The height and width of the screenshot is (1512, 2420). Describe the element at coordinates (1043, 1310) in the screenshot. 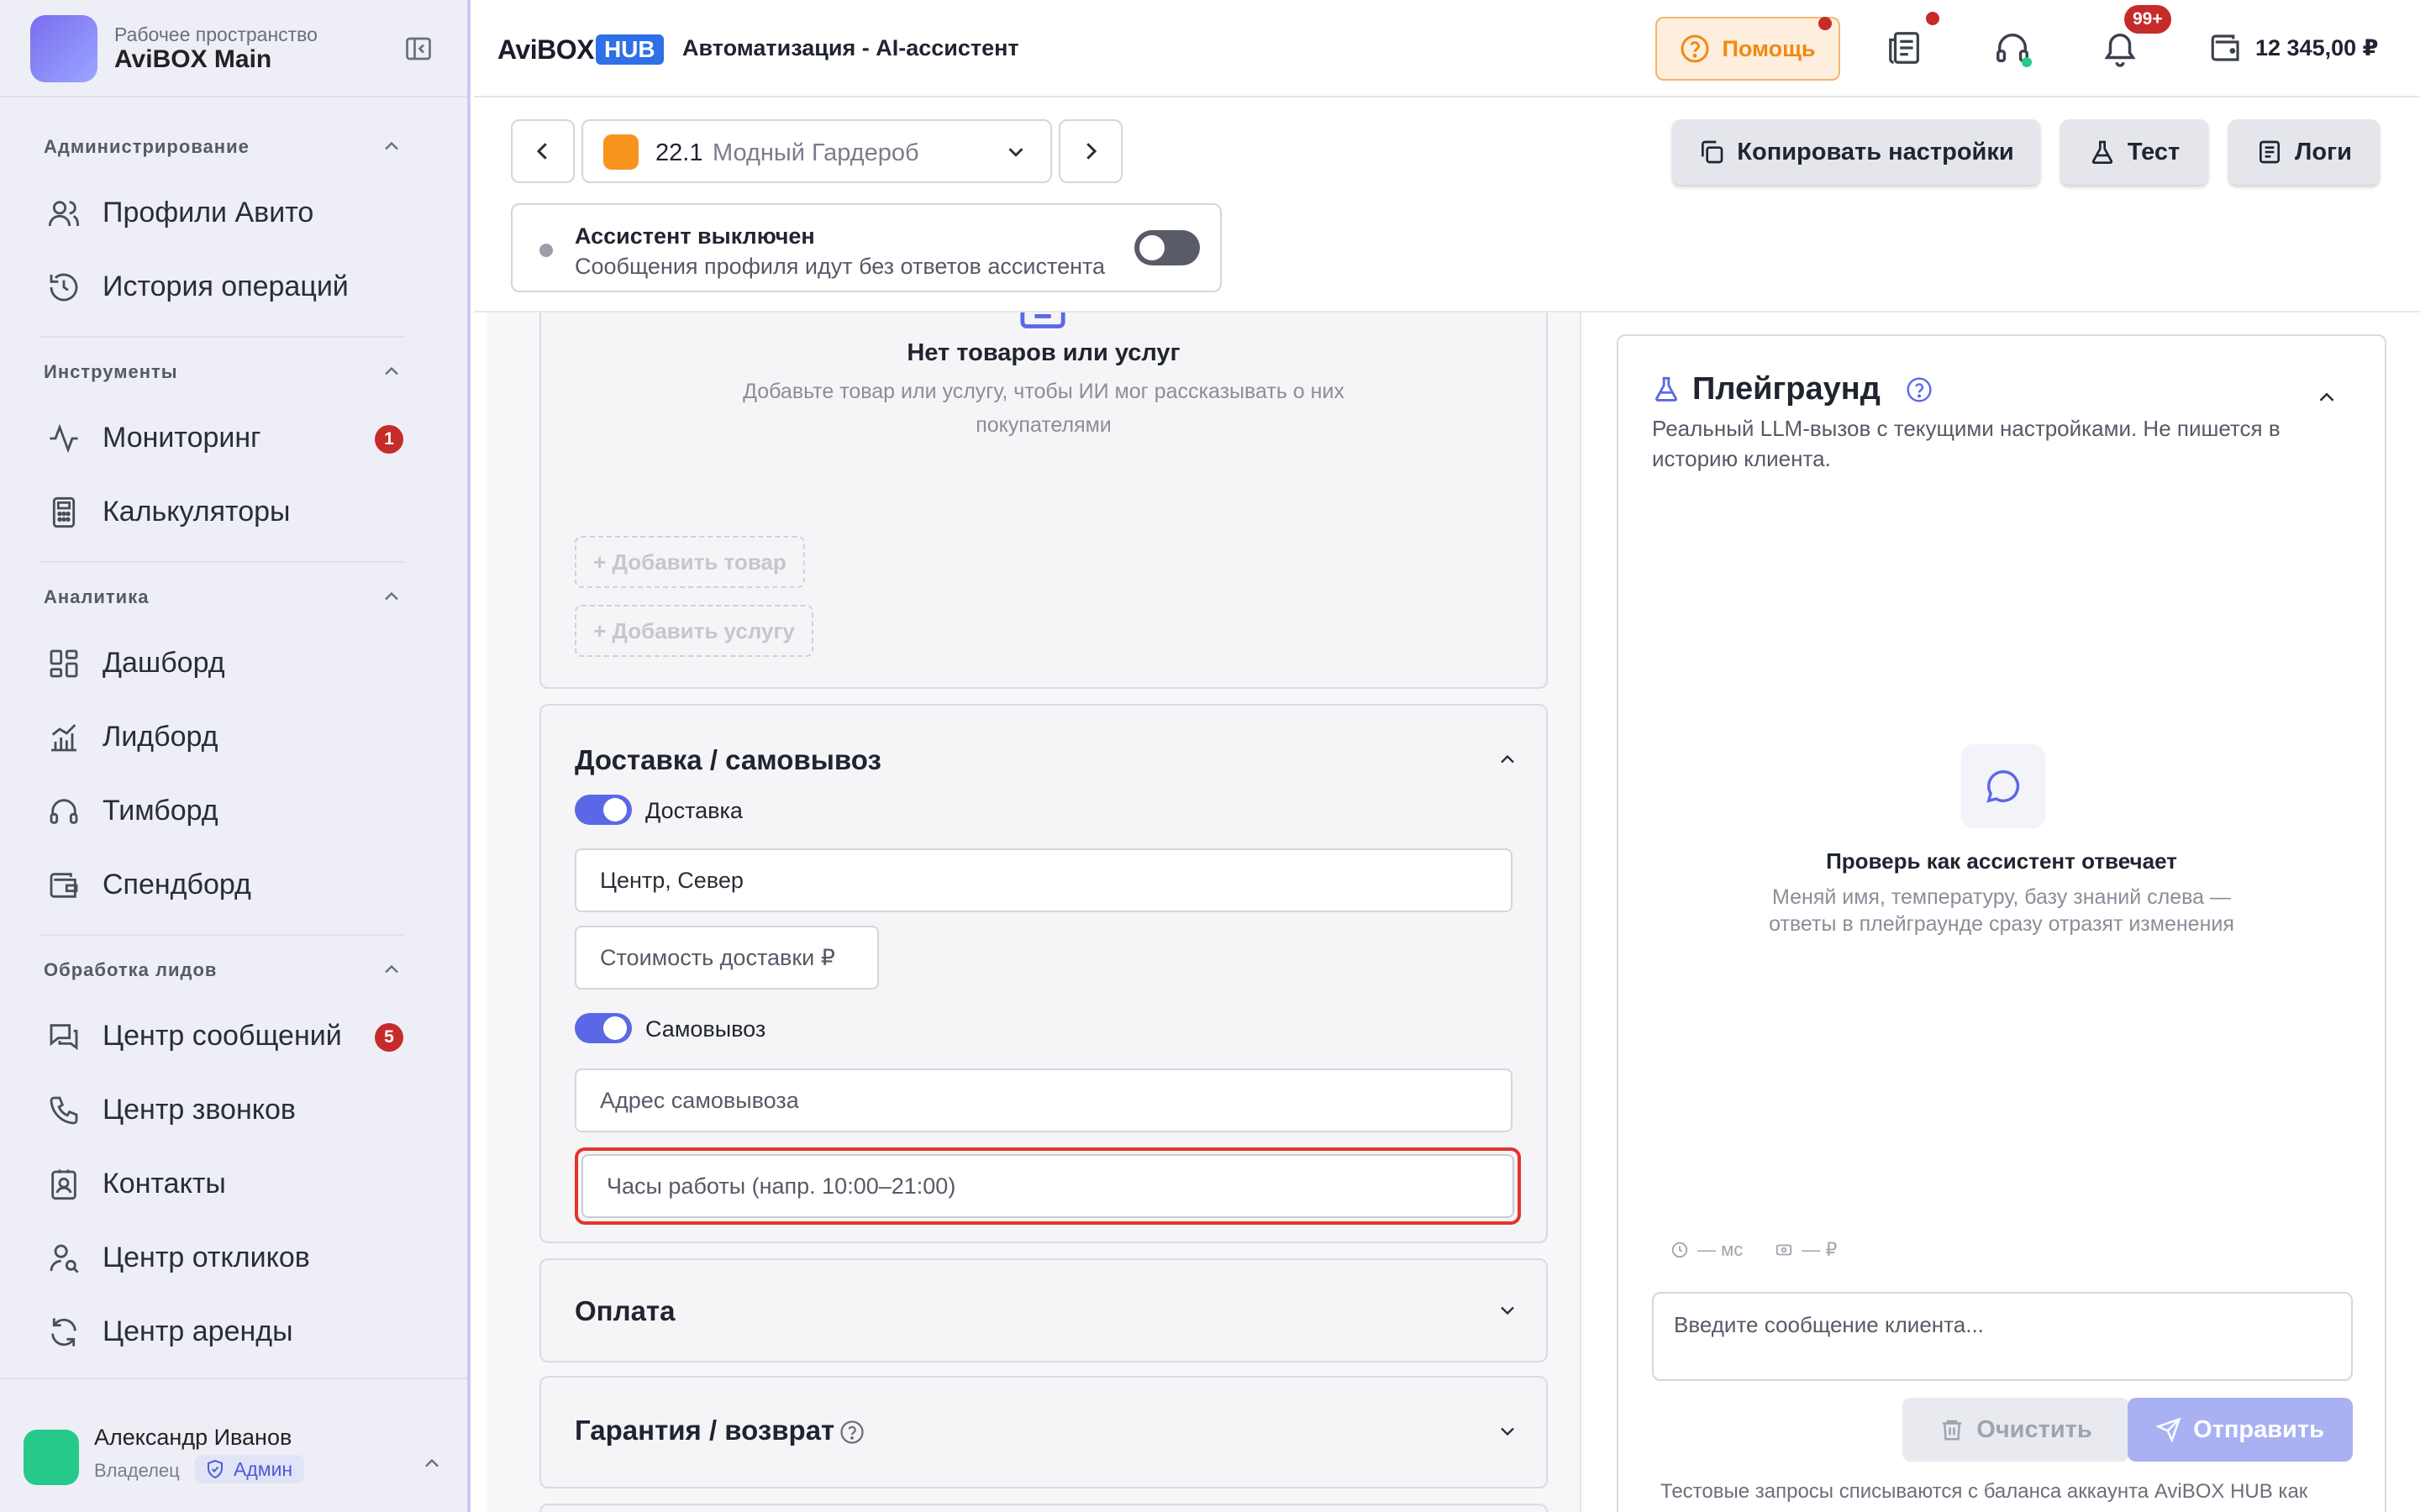

I see `payment-card: Оплата` at that location.